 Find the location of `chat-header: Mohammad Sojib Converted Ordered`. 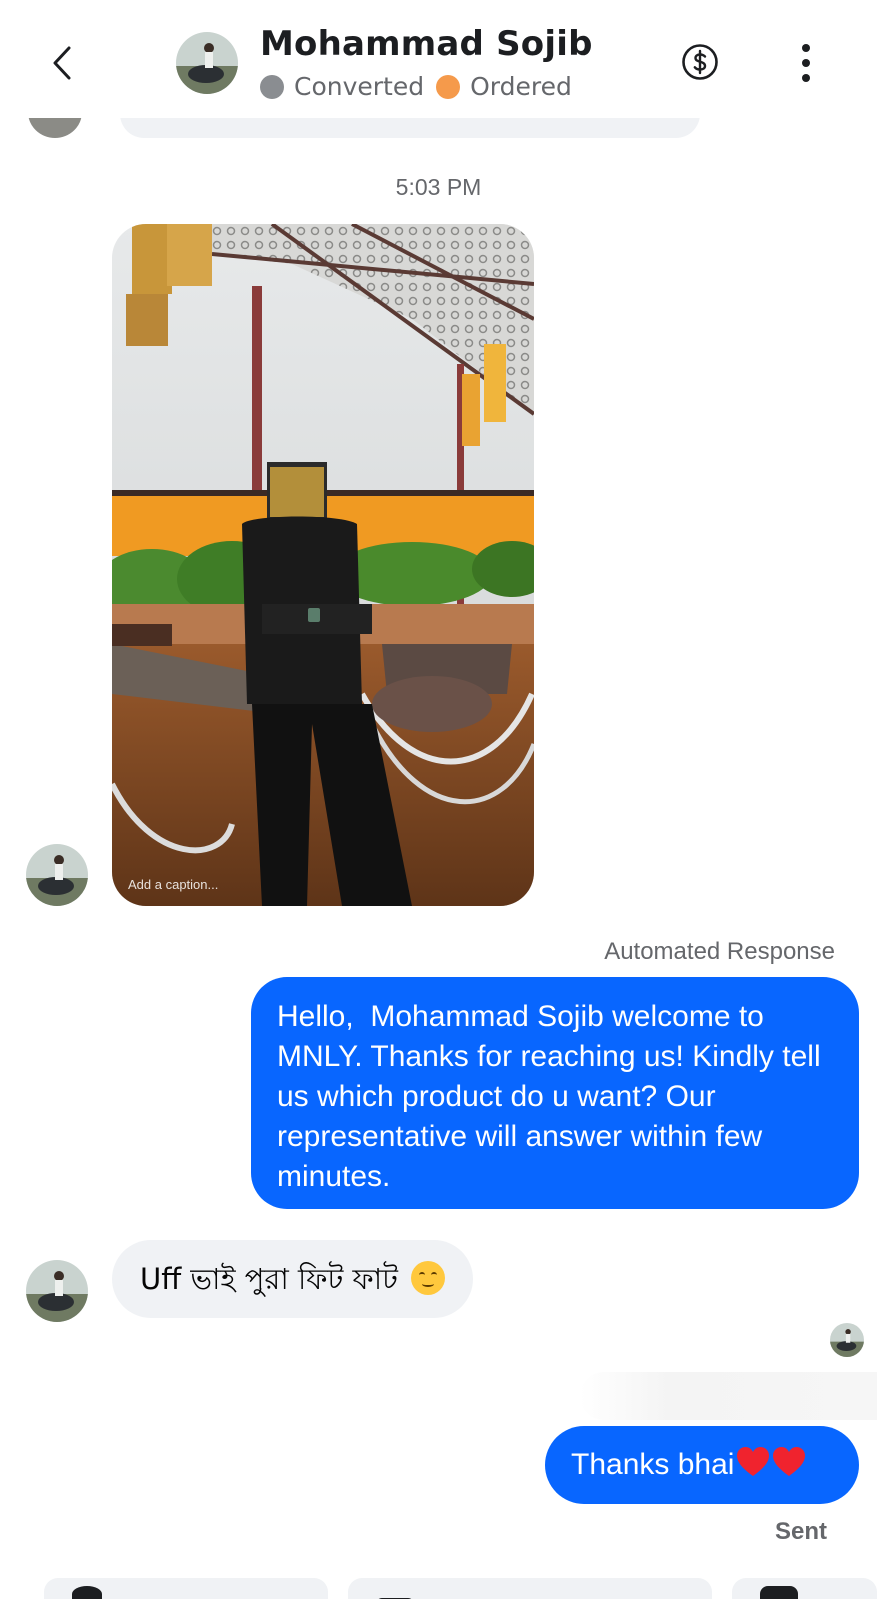

chat-header: Mohammad Sojib Converted Ordered is located at coordinates (438, 59).